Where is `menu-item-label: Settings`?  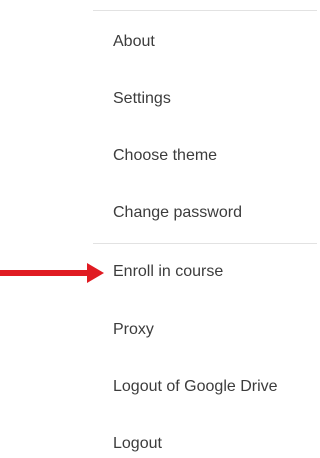 menu-item-label: Settings is located at coordinates (142, 98).